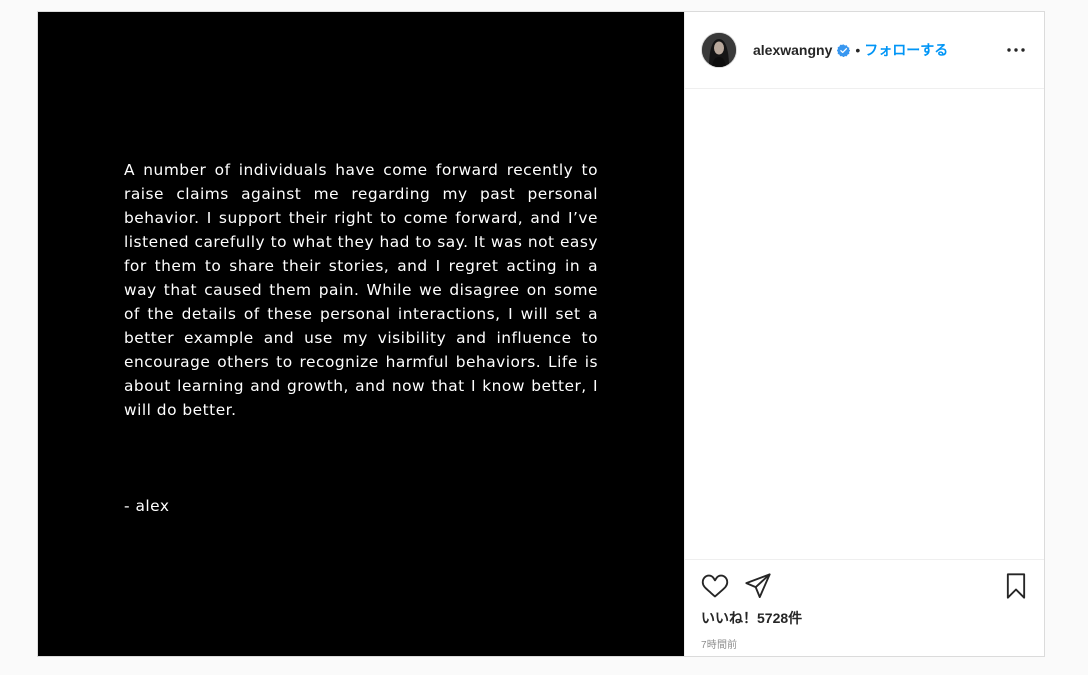 This screenshot has height=675, width=1088. I want to click on follow-button: フォローする, so click(906, 50).